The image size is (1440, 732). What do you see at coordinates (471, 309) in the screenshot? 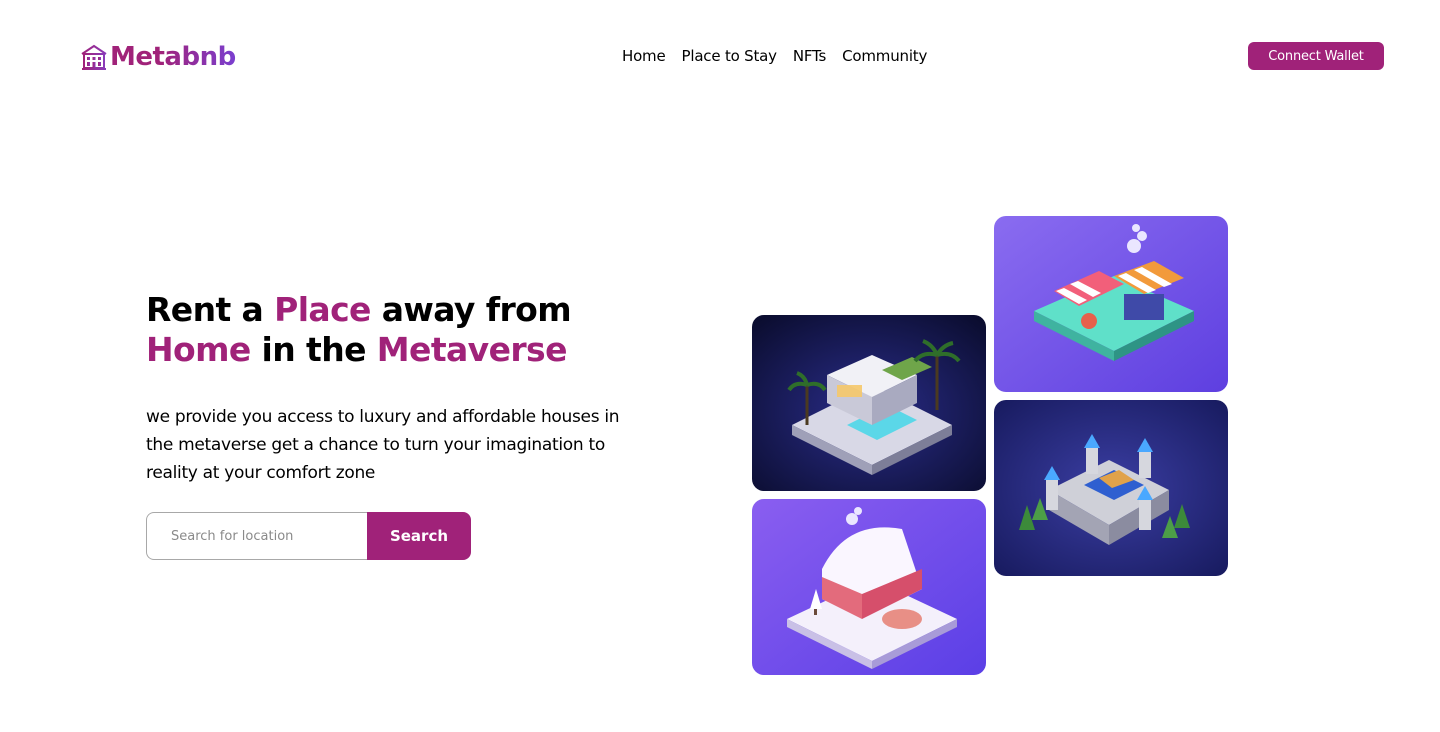
I see `headline-text: away from` at bounding box center [471, 309].